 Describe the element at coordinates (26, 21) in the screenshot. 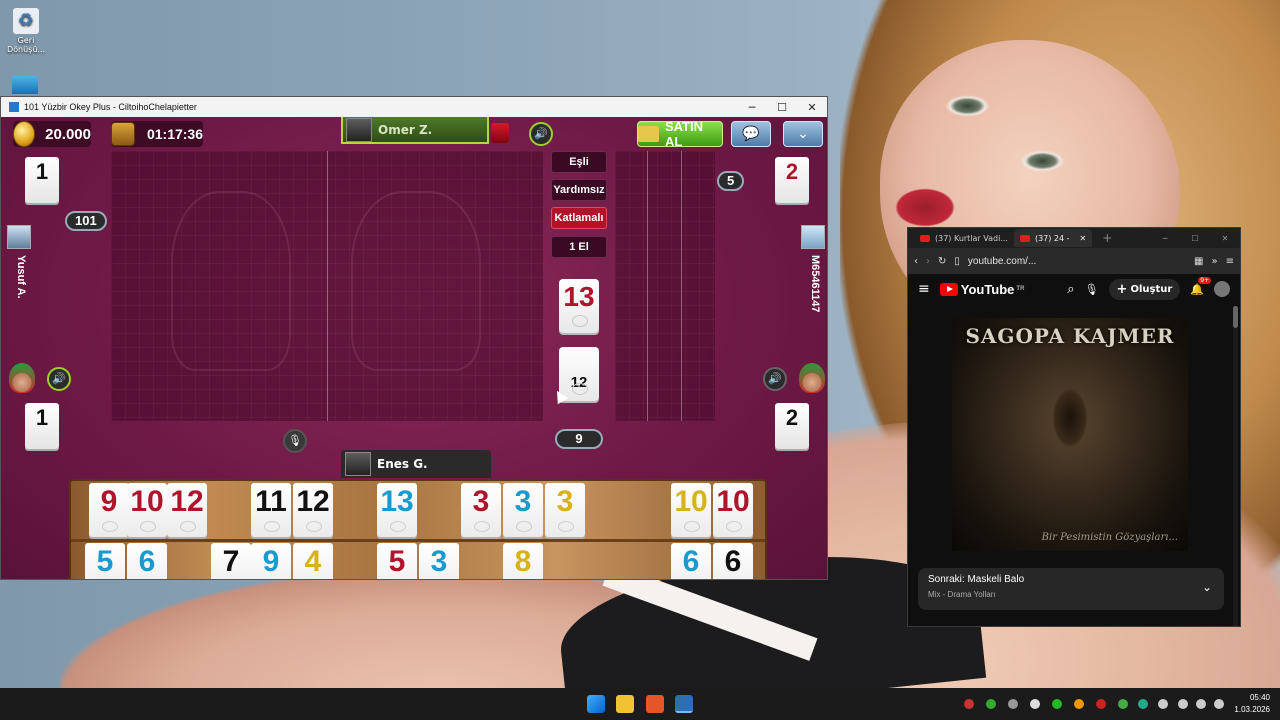

I see `recycle-bin-icon: ♻` at that location.